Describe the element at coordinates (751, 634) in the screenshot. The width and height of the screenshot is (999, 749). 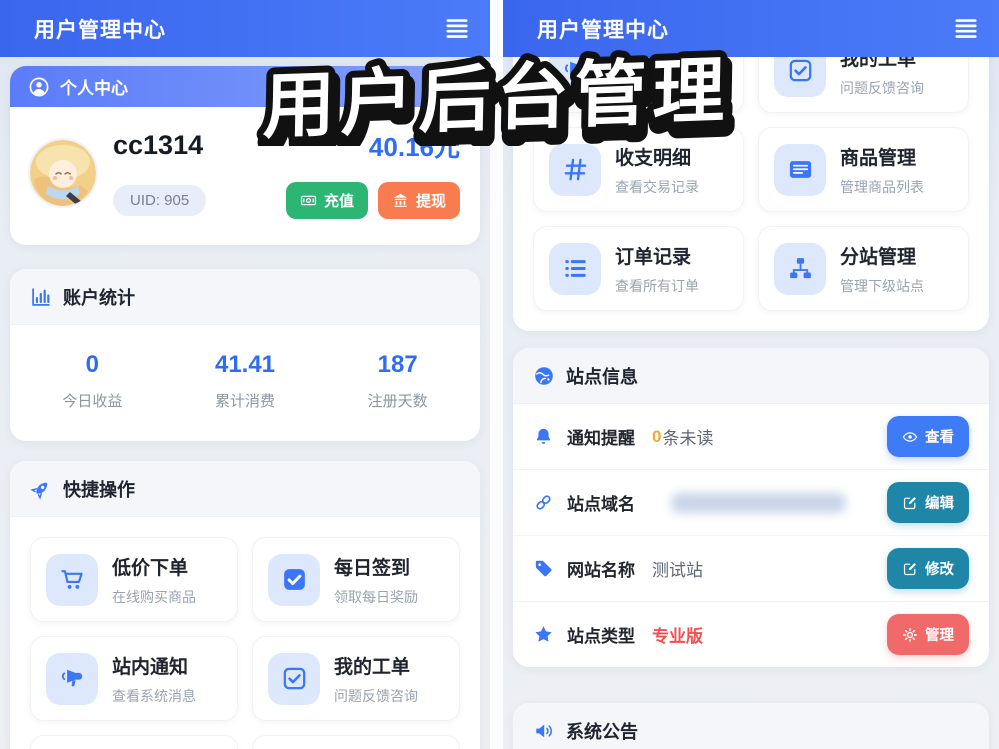
I see `site-row-site-type: 站点类型 专业版 管理` at that location.